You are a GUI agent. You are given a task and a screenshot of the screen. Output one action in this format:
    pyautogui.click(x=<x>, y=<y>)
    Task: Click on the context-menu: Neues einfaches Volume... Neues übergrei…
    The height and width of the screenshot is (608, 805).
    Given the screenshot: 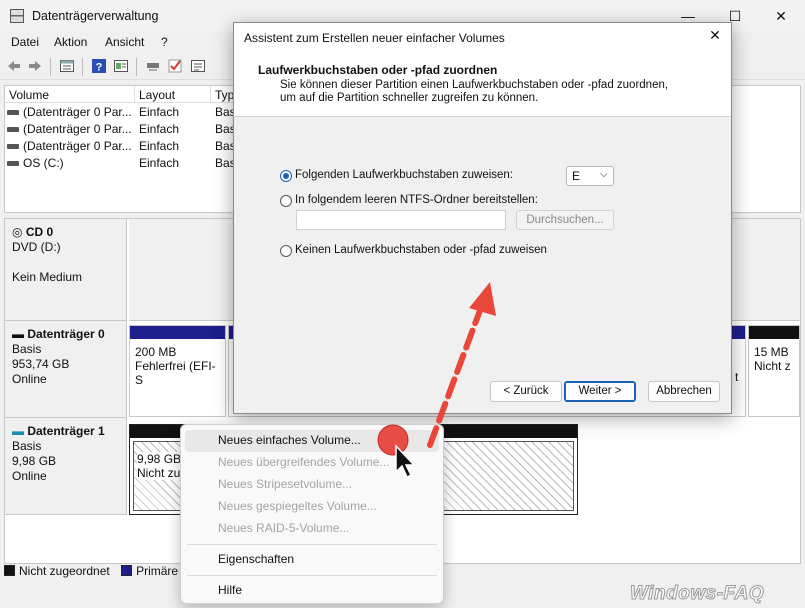 What is the action you would take?
    pyautogui.click(x=312, y=514)
    